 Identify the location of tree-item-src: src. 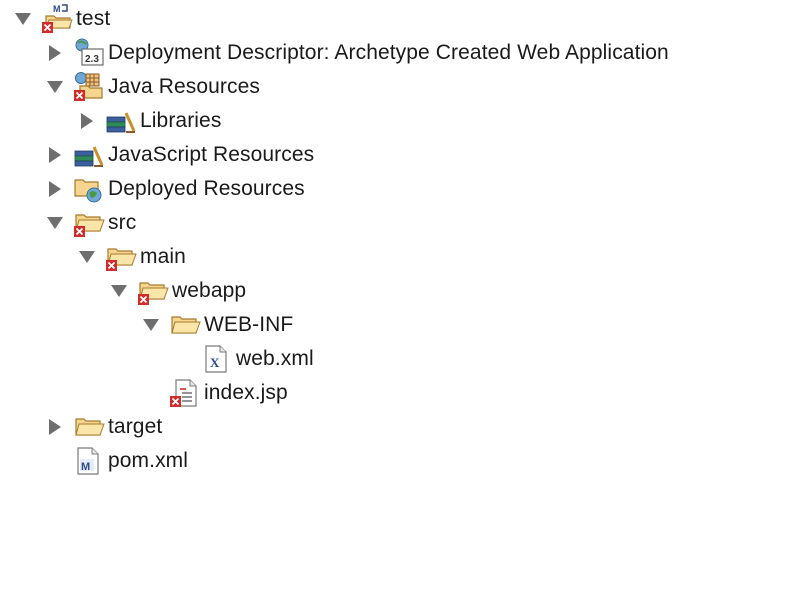
(90, 223).